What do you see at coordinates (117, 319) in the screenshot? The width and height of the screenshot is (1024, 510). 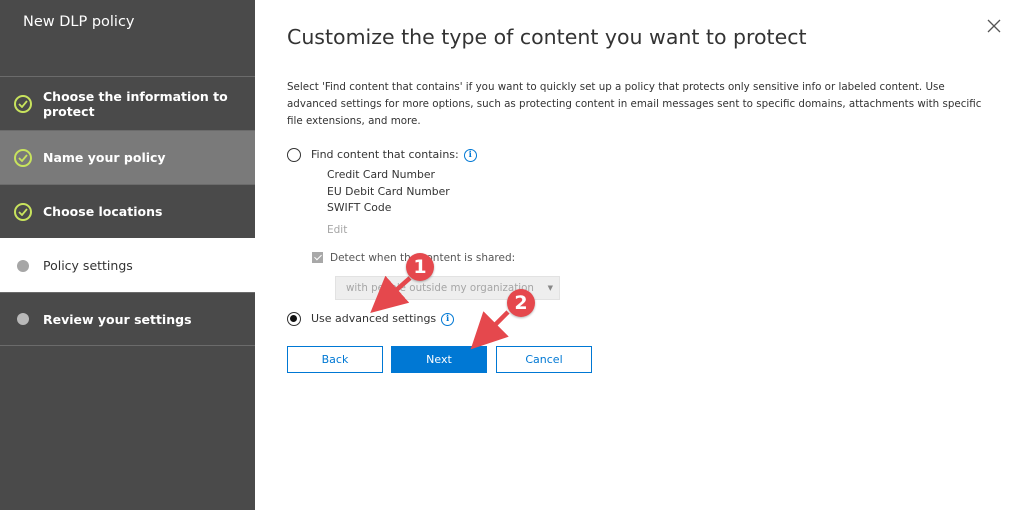 I see `step-label: Review your settings` at bounding box center [117, 319].